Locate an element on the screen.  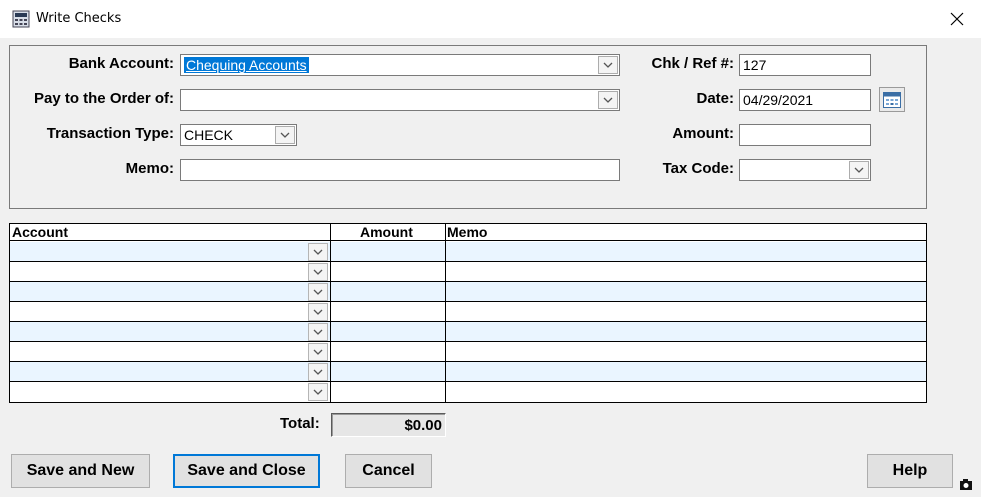
help-button: Help is located at coordinates (910, 471).